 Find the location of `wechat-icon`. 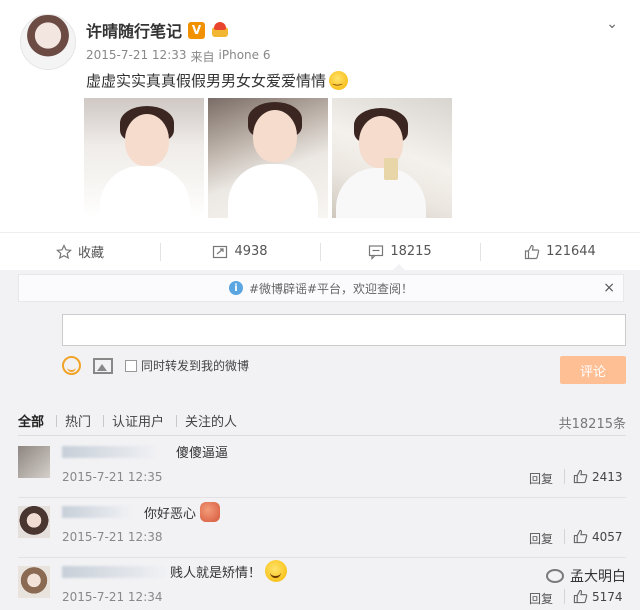

wechat-icon is located at coordinates (555, 576).